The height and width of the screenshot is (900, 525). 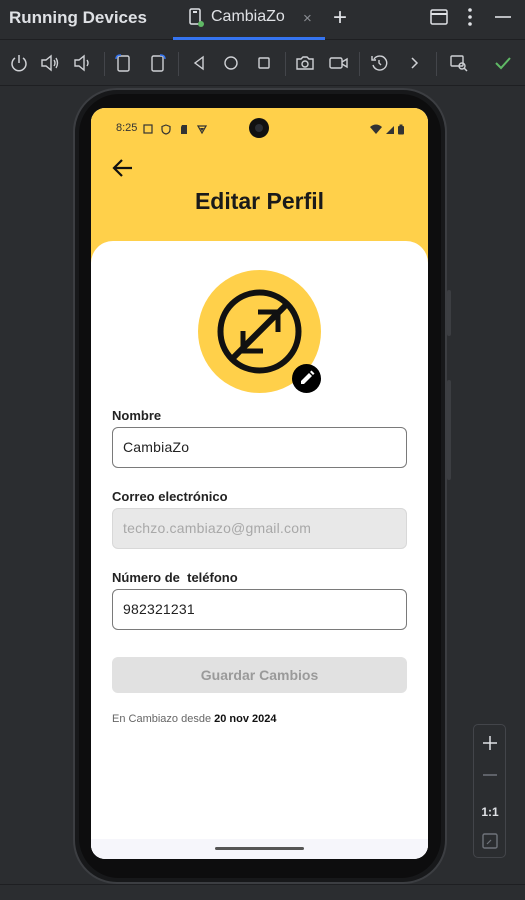 I want to click on back-arrow-icon, so click(x=123, y=168).